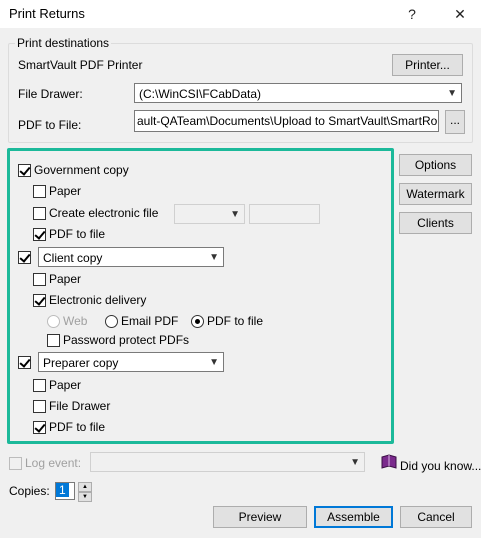 The height and width of the screenshot is (538, 481). What do you see at coordinates (53, 340) in the screenshot?
I see `password-protect-checkbox` at bounding box center [53, 340].